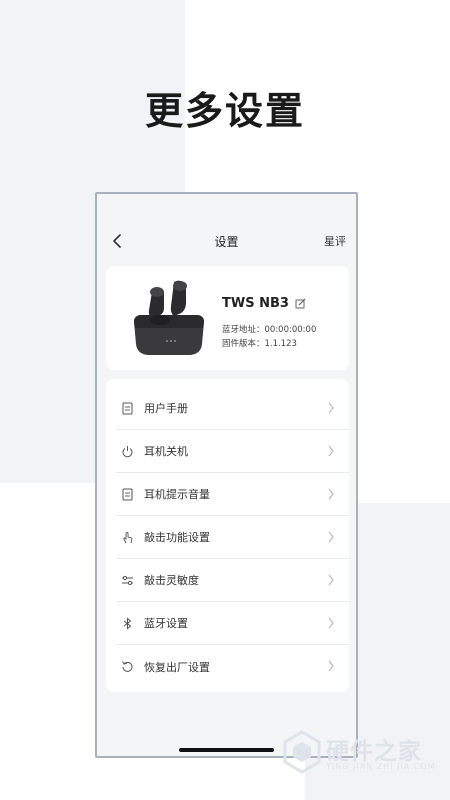 The height and width of the screenshot is (800, 450). Describe the element at coordinates (127, 494) in the screenshot. I see `document-icon` at that location.